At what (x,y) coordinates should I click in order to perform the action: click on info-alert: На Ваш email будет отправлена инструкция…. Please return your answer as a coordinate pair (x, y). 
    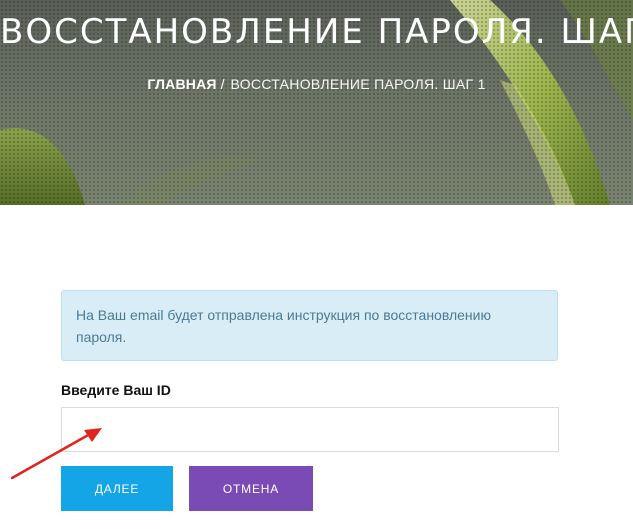
    Looking at the image, I should click on (309, 325).